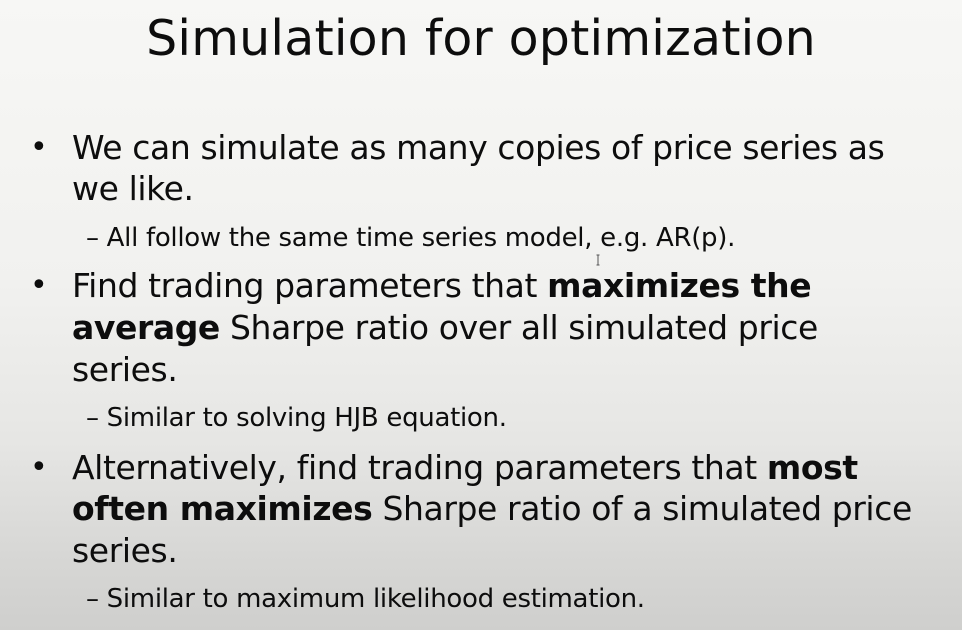 Image resolution: width=962 pixels, height=630 pixels. I want to click on slide-title: Simulation for optimization, so click(481, 38).